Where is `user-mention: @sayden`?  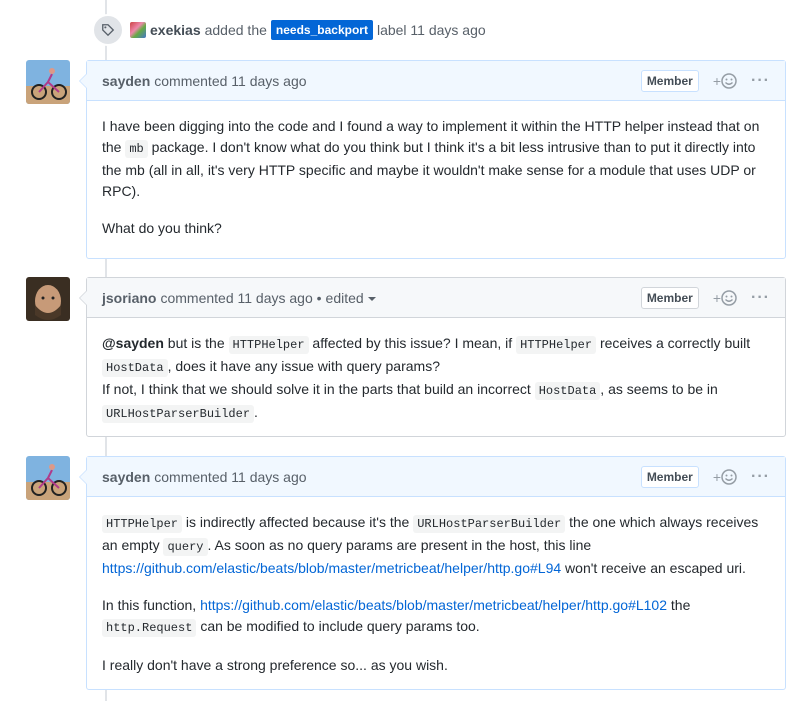 user-mention: @sayden is located at coordinates (133, 343).